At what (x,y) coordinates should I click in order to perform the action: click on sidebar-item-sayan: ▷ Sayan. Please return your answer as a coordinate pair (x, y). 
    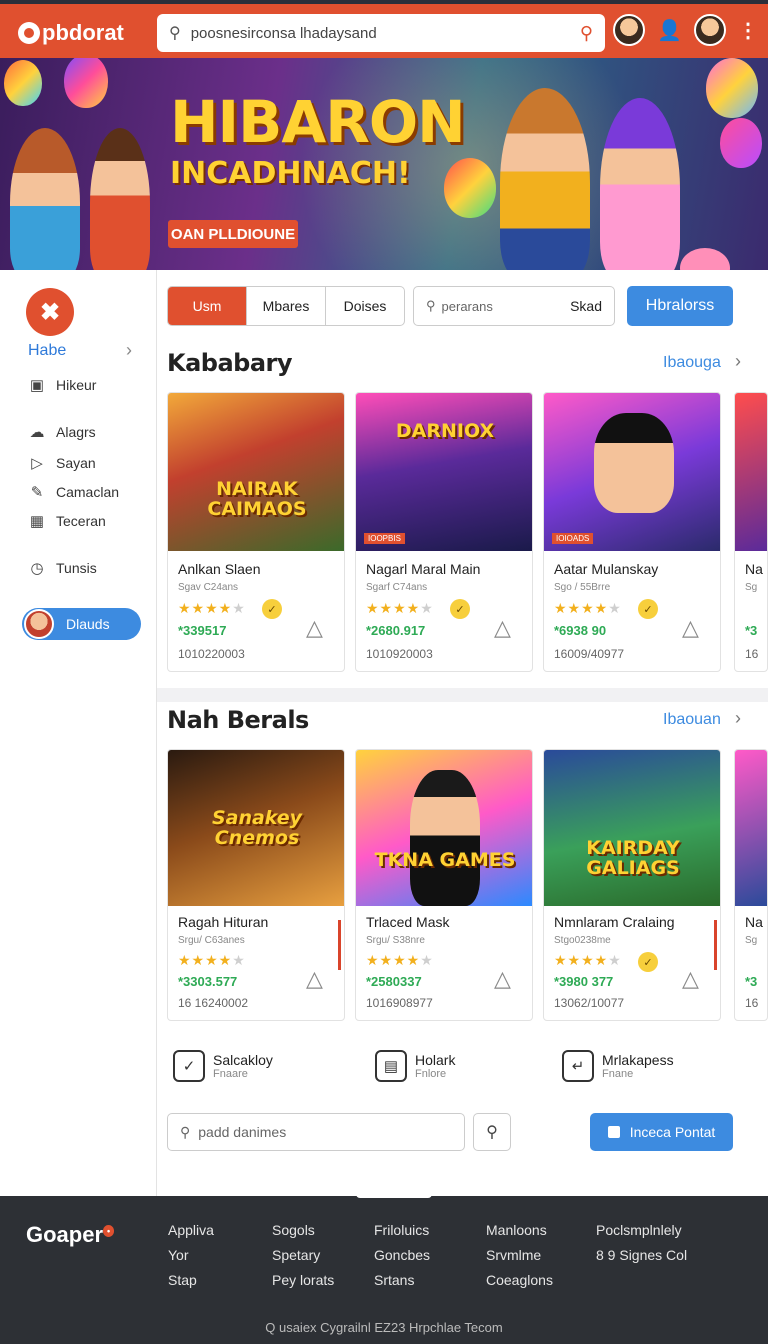
    Looking at the image, I should click on (62, 463).